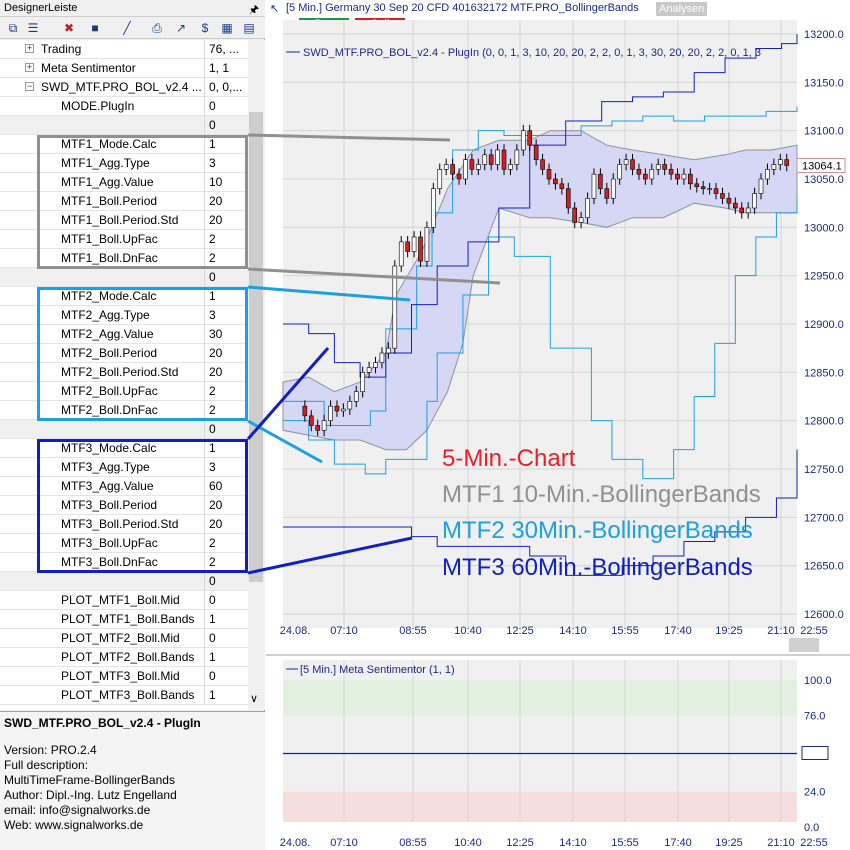 Image resolution: width=850 pixels, height=850 pixels. I want to click on config-icon: ⧉, so click(13, 28).